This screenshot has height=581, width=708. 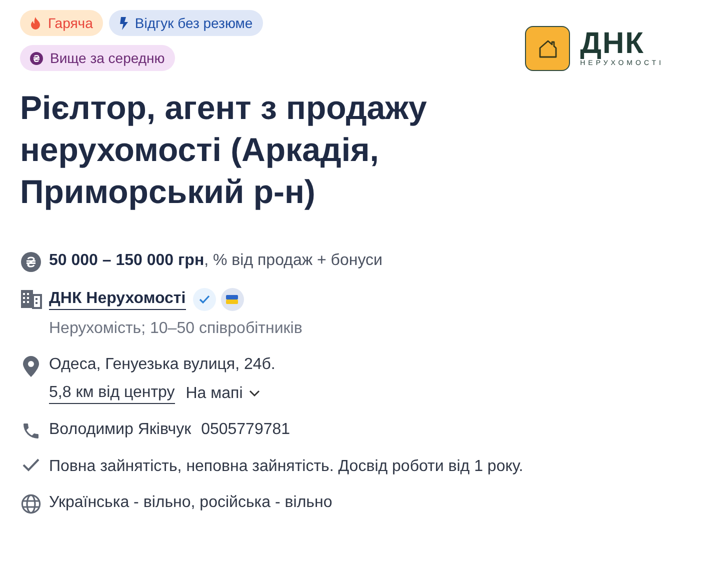 What do you see at coordinates (254, 393) in the screenshot?
I see `chevron-down-icon` at bounding box center [254, 393].